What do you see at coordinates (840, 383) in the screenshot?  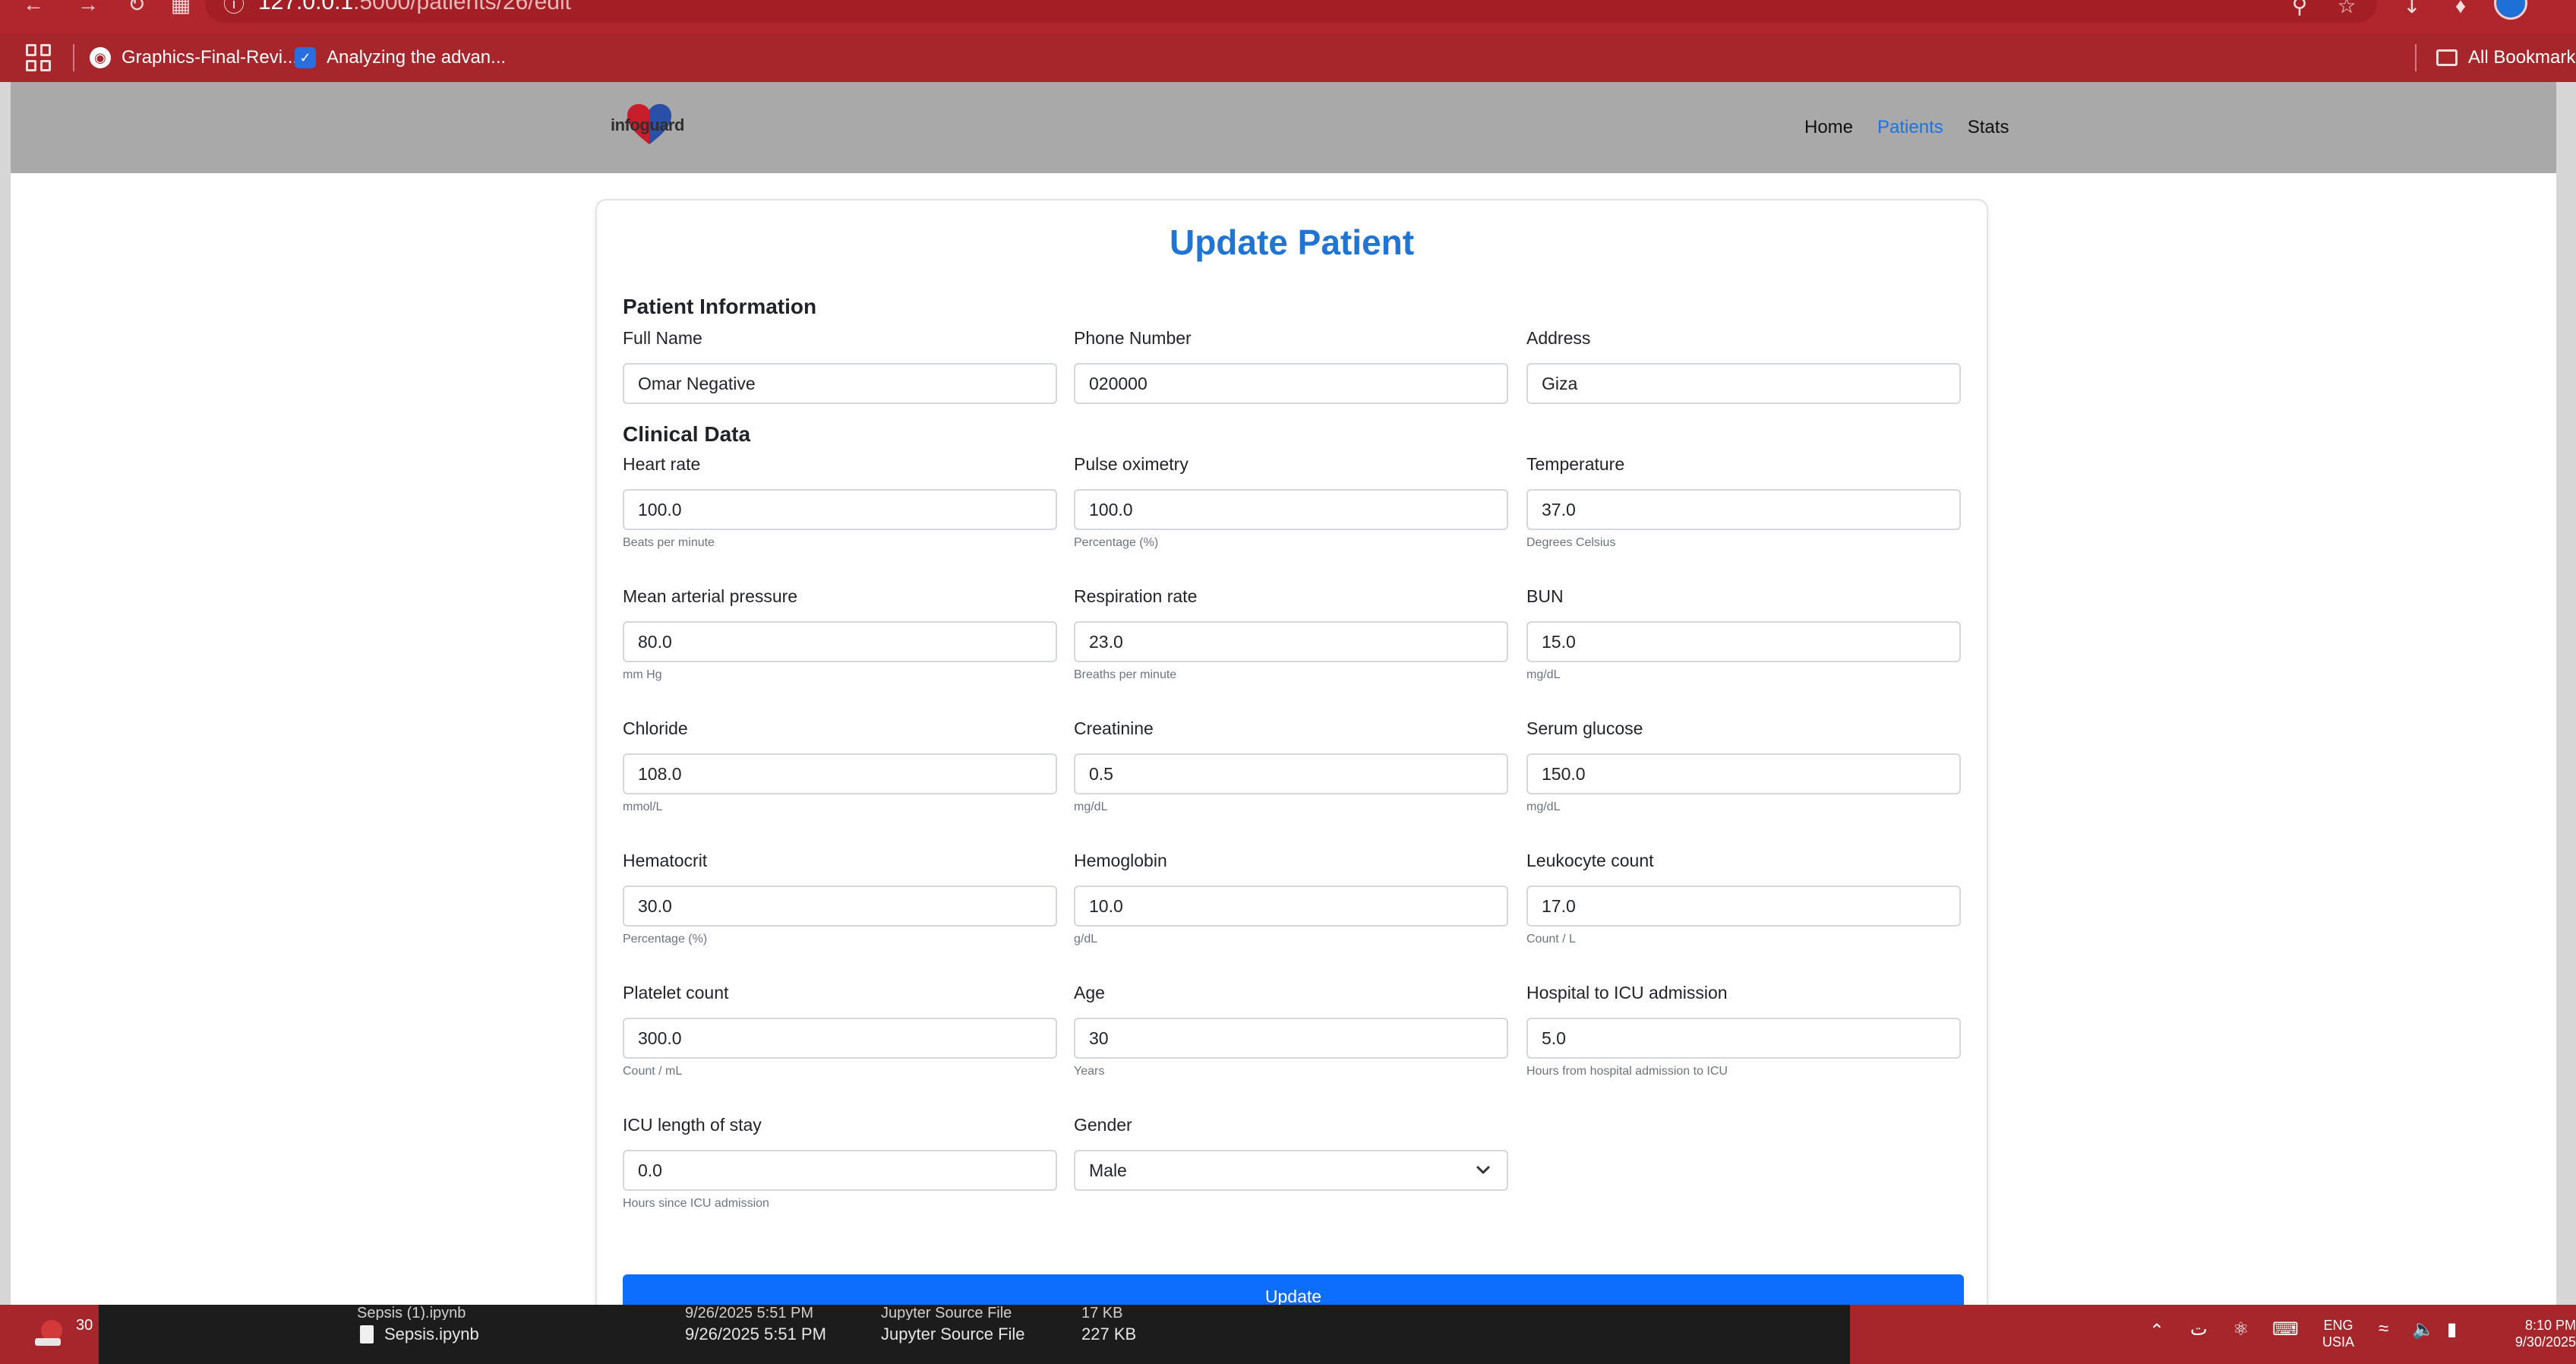 I see `full-name-input` at bounding box center [840, 383].